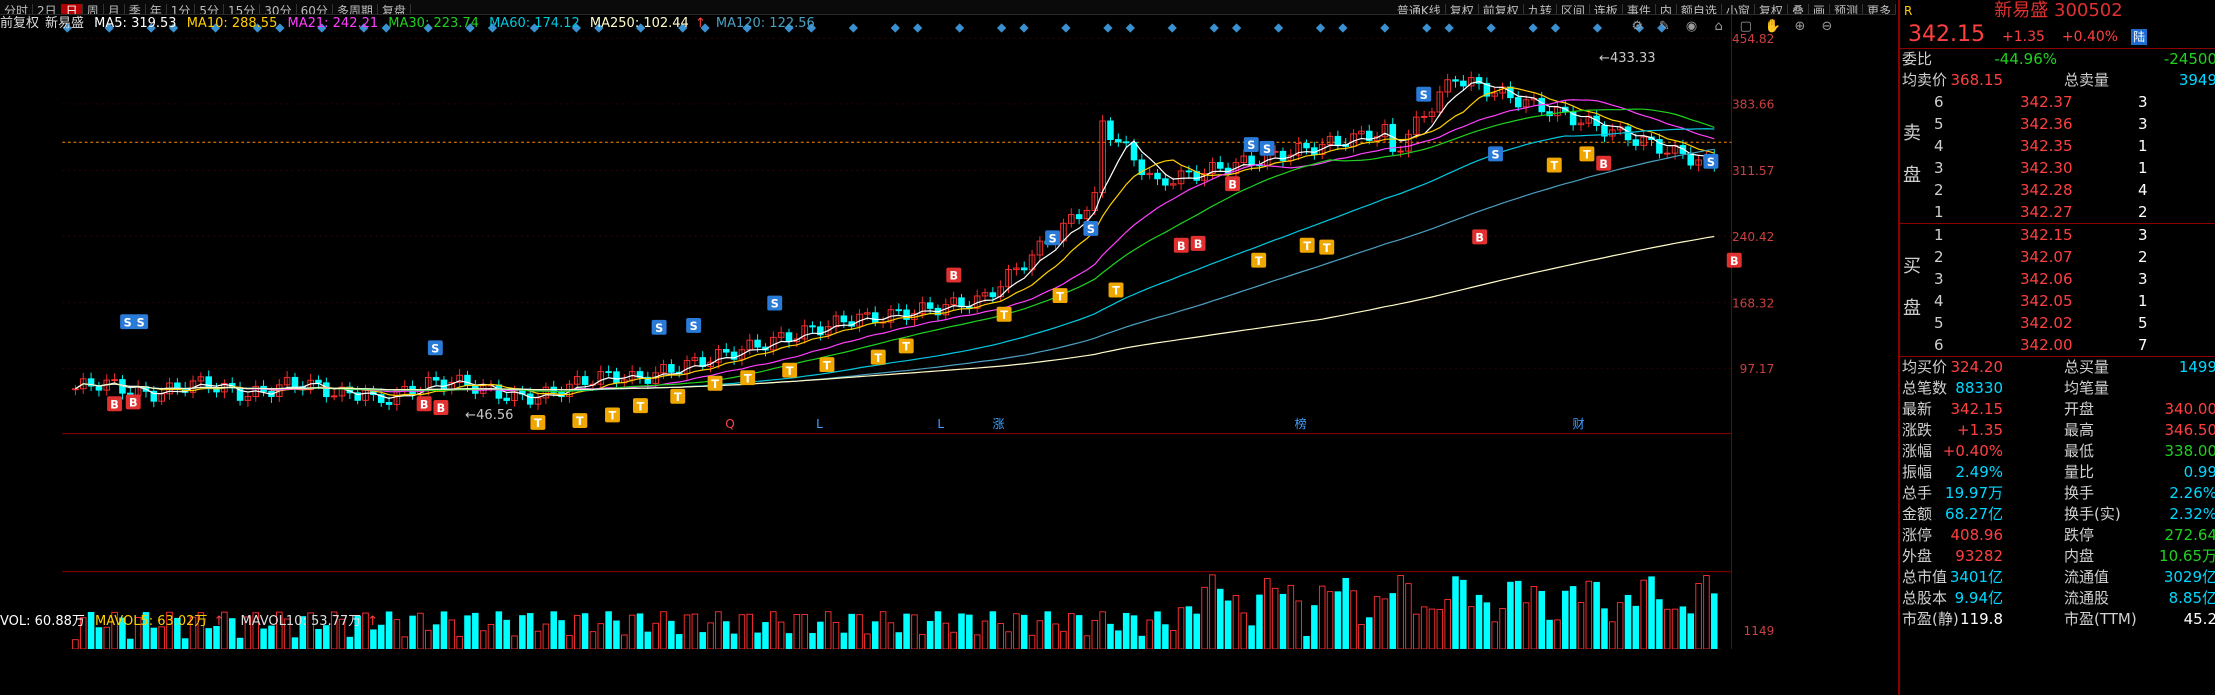  What do you see at coordinates (2087, 598) in the screenshot?
I see `stat-label: 流通股` at bounding box center [2087, 598].